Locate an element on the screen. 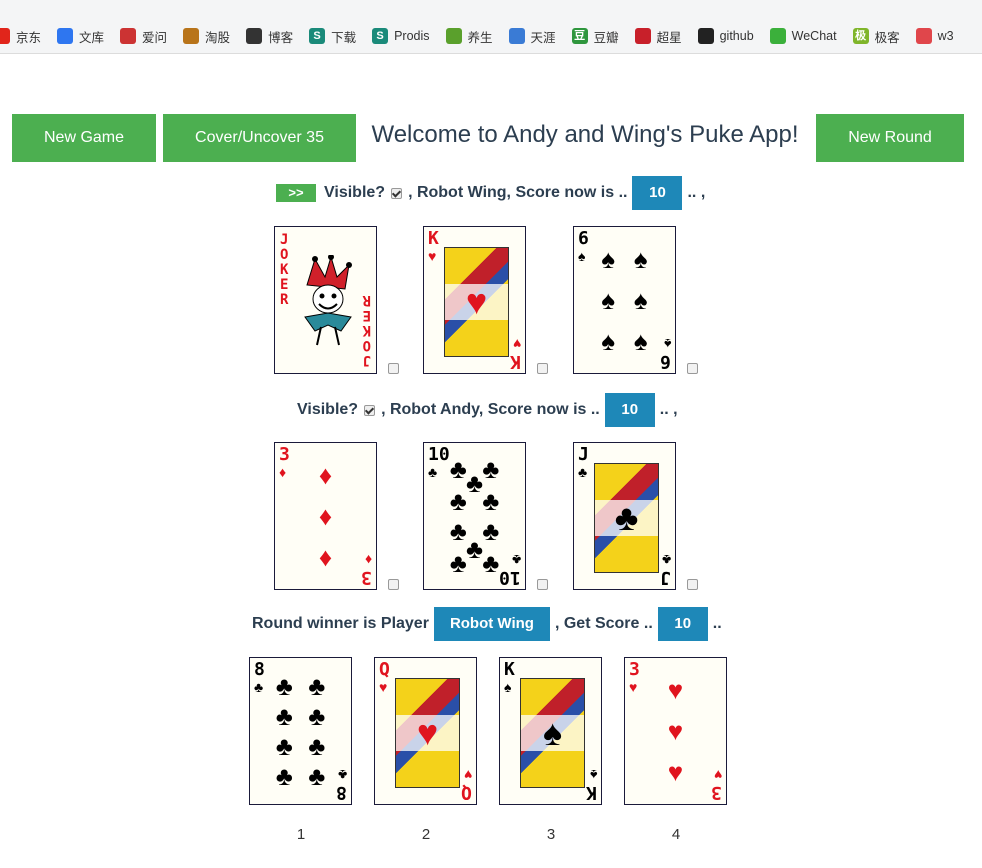  page-title: Welcome to Andy and Wing's Puke App! is located at coordinates (585, 134).